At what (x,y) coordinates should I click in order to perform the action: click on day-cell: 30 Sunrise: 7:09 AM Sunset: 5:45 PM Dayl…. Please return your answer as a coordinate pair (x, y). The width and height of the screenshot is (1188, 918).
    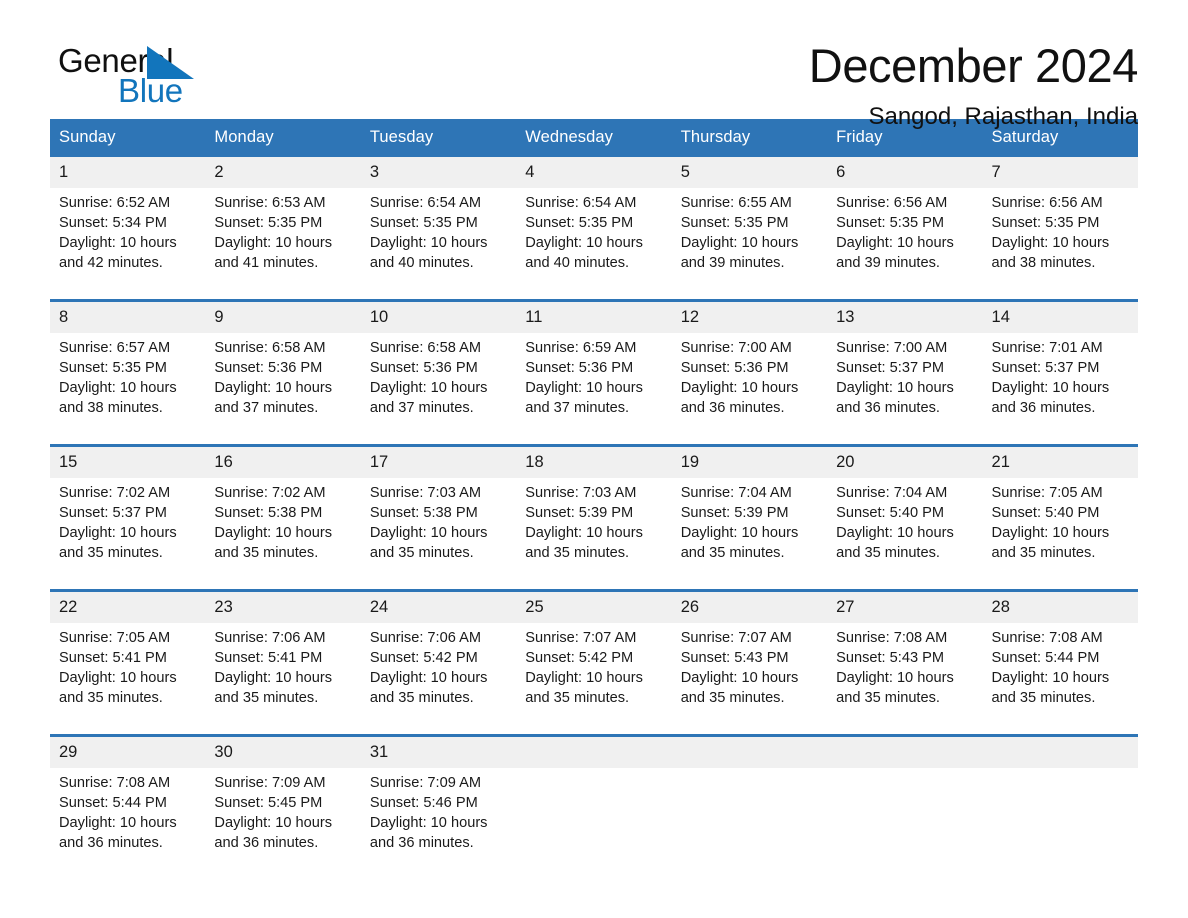
    Looking at the image, I should click on (283, 799).